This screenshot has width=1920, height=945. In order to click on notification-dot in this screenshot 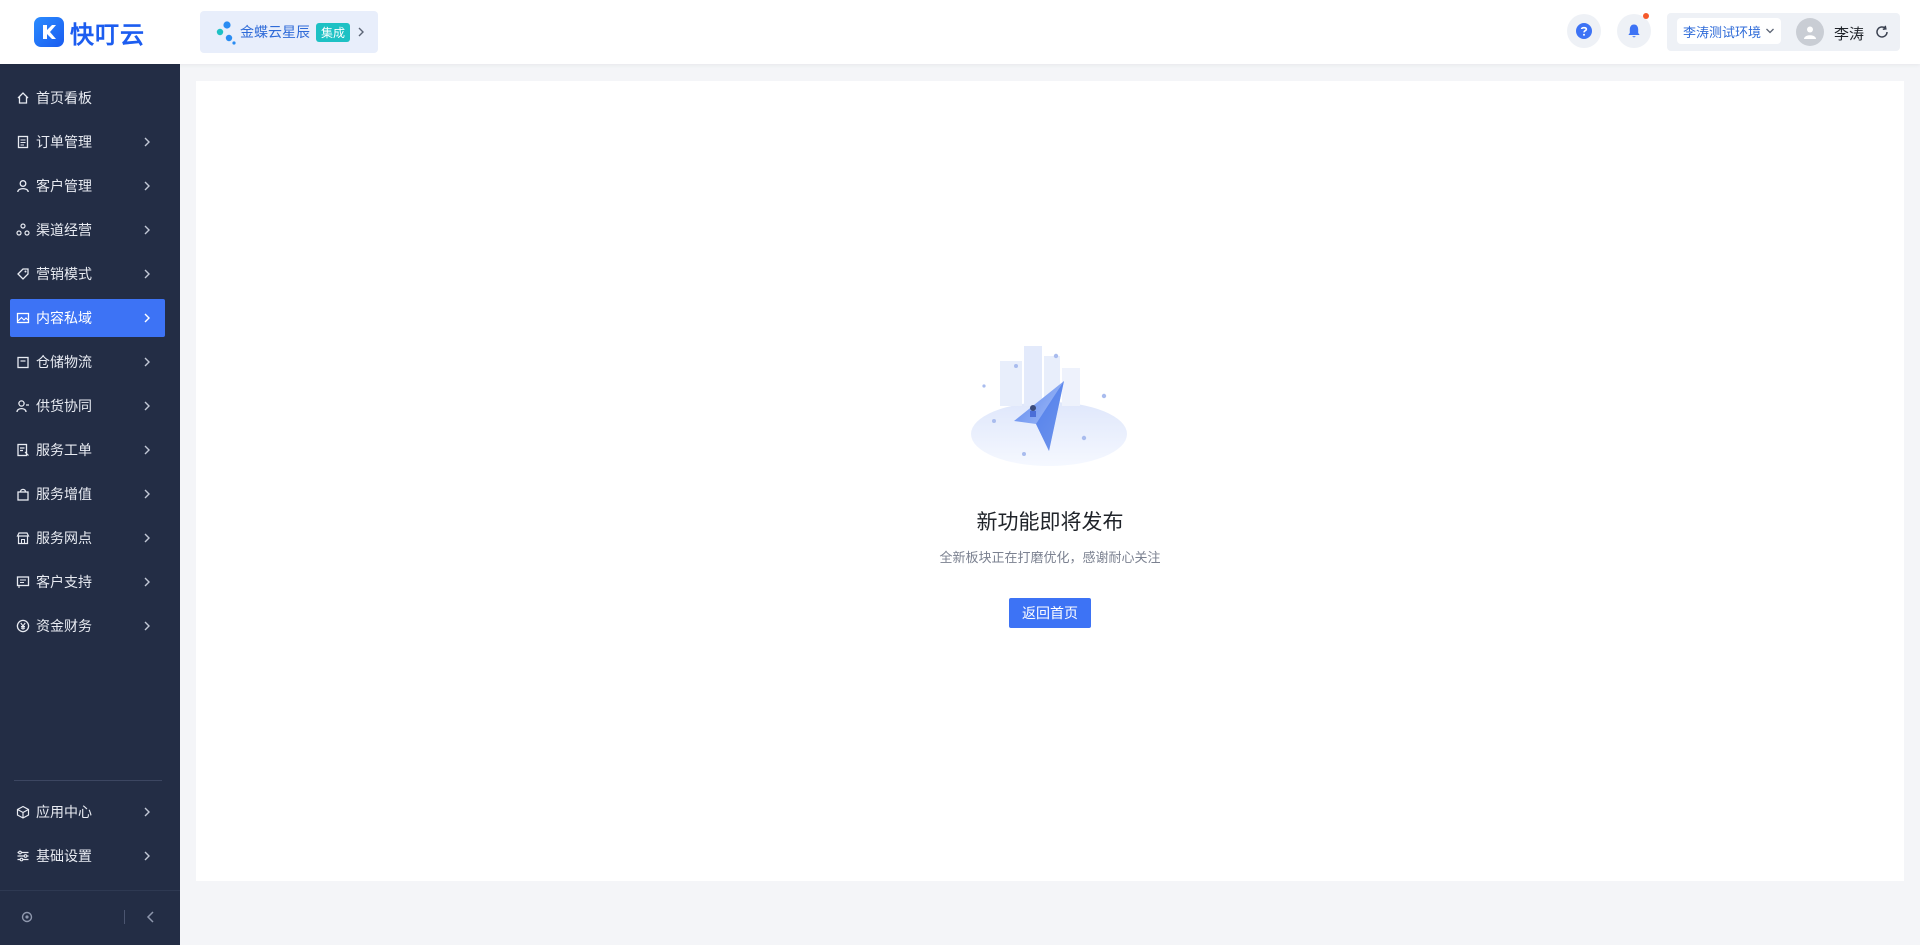, I will do `click(1646, 16)`.